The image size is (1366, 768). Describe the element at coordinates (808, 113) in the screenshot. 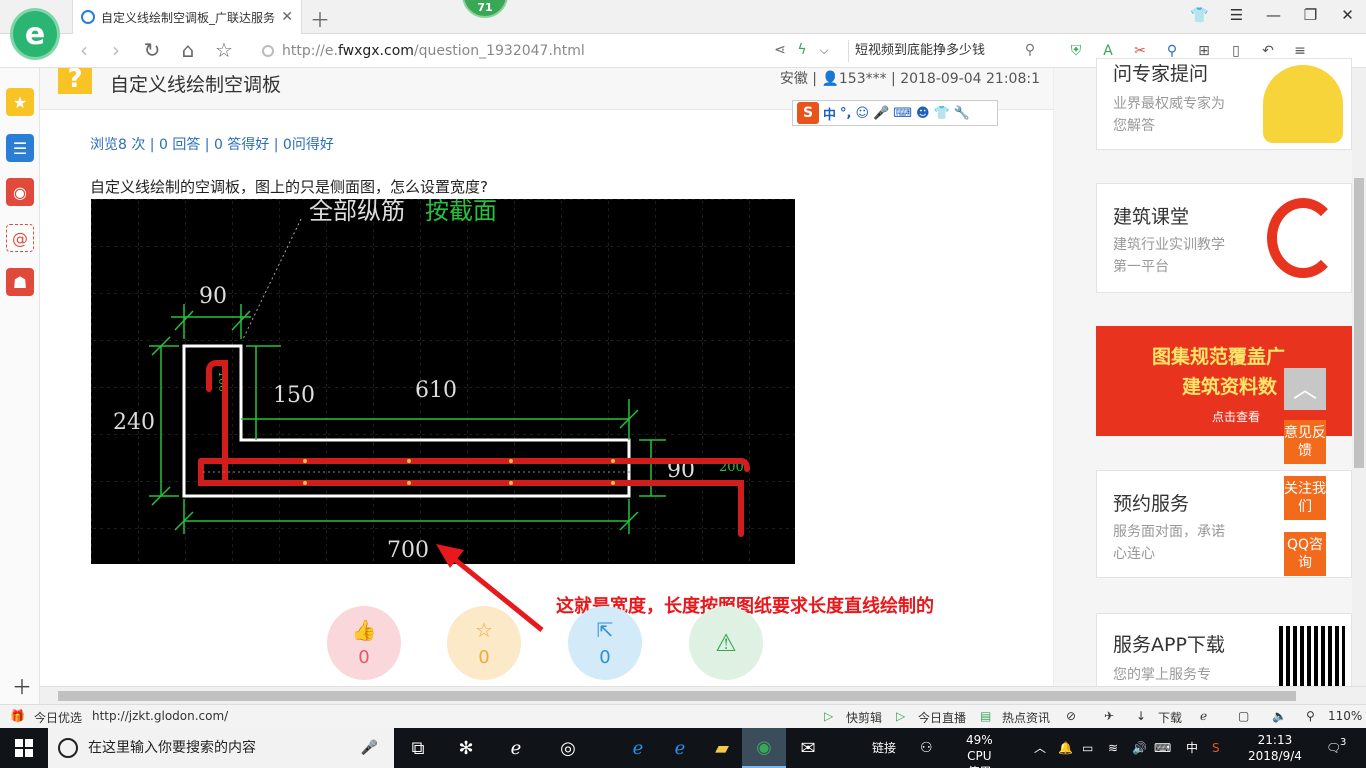

I see `sogou-logo-icon: S` at that location.